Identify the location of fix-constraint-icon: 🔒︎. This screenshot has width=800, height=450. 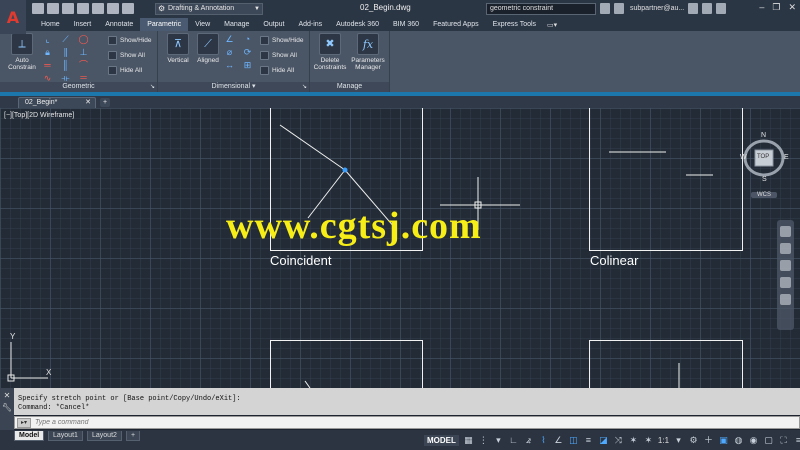
(47, 52).